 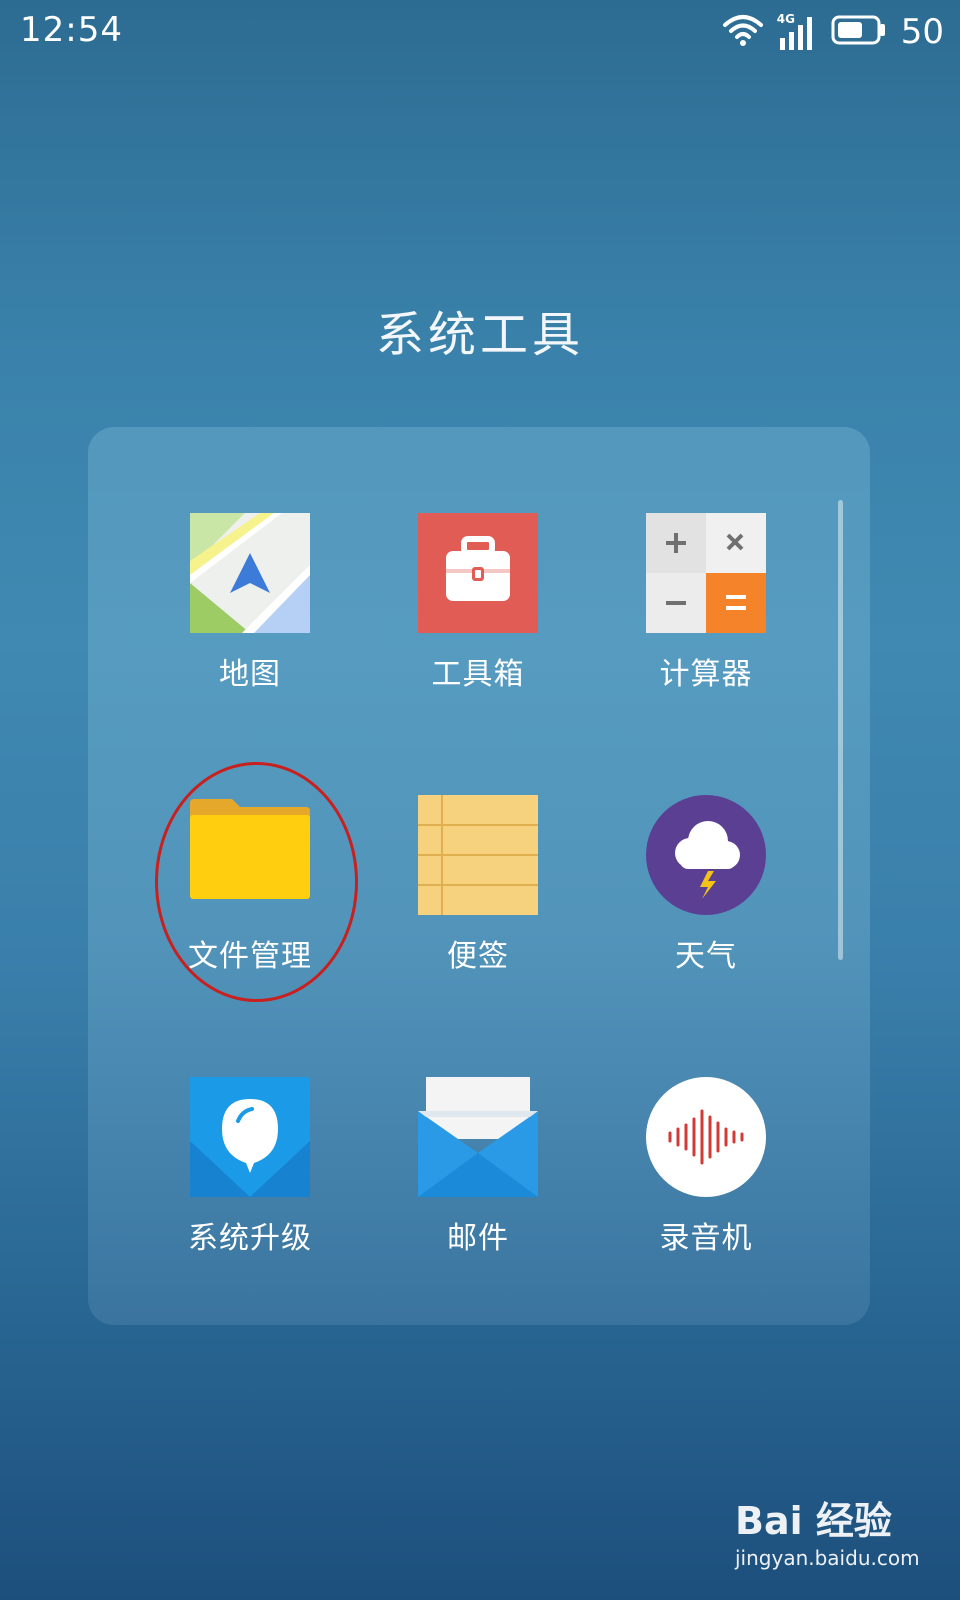 I want to click on app-notes: 便签, so click(x=478, y=895).